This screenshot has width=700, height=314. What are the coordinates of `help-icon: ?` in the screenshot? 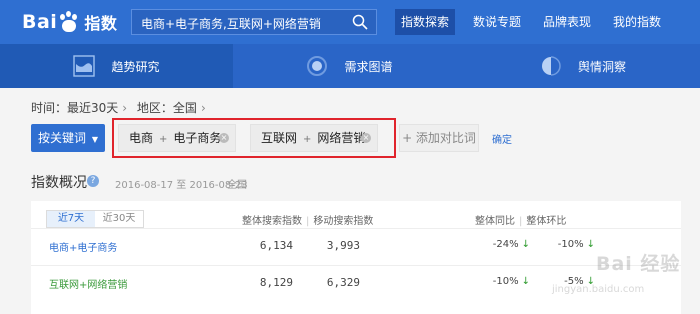 It's located at (93, 181).